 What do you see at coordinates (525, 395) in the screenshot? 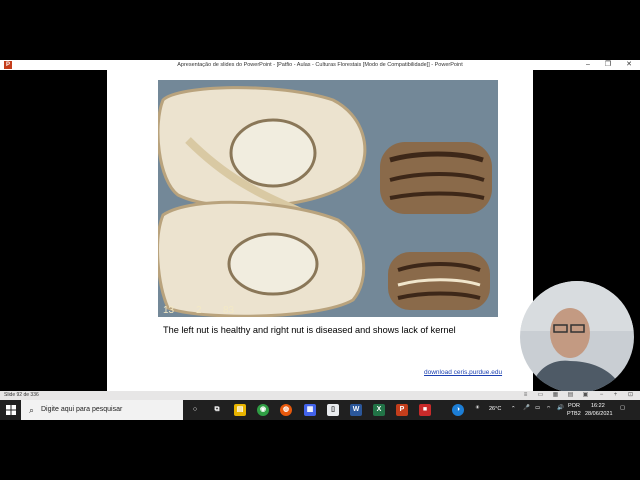
I see `notes-icon: ≡` at bounding box center [525, 395].